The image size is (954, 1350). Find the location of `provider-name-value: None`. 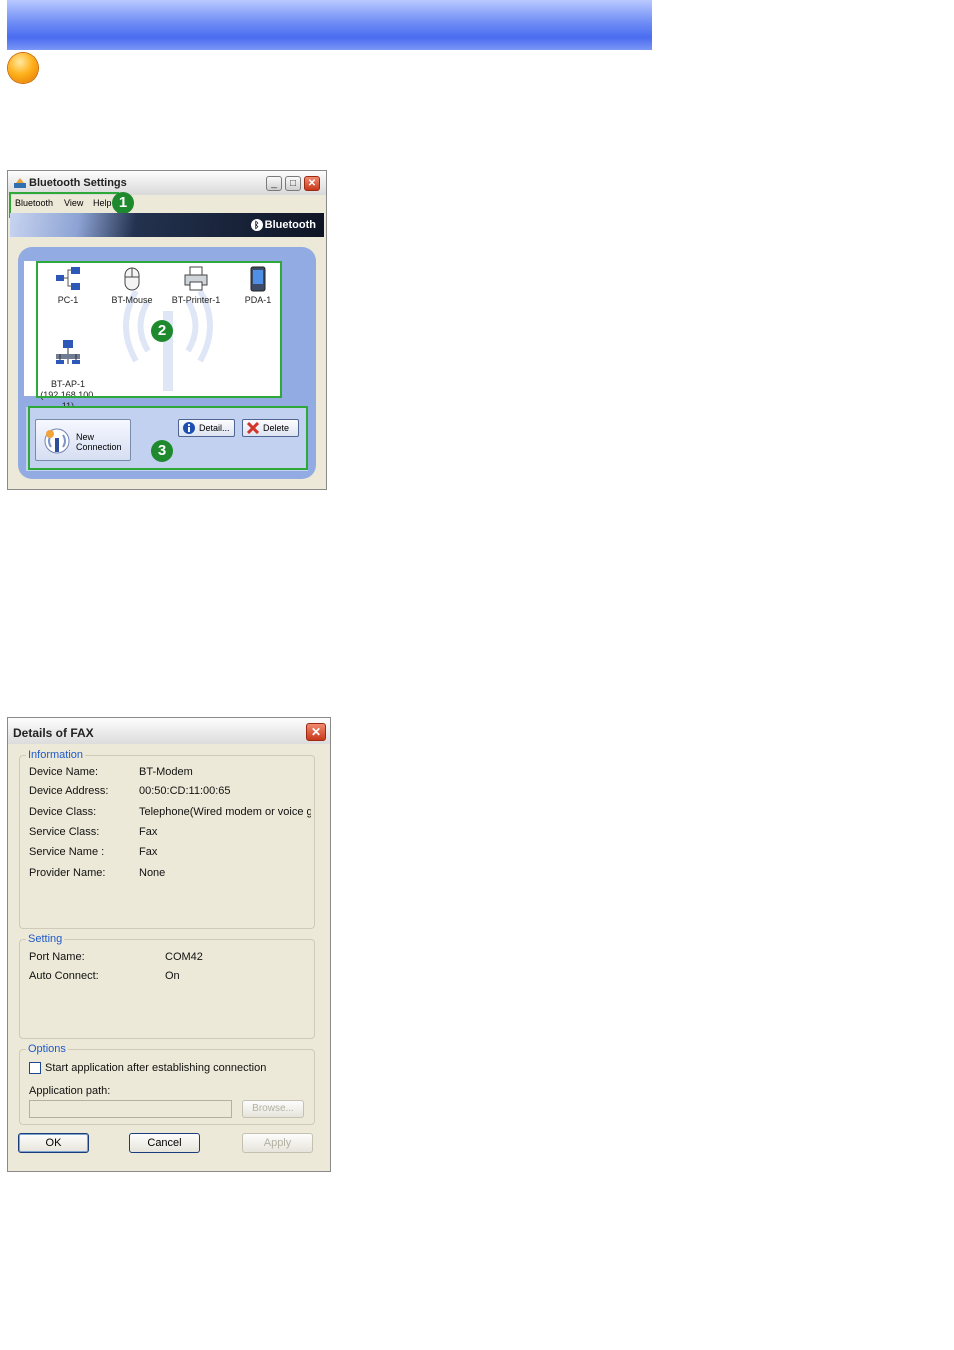

provider-name-value: None is located at coordinates (152, 873).